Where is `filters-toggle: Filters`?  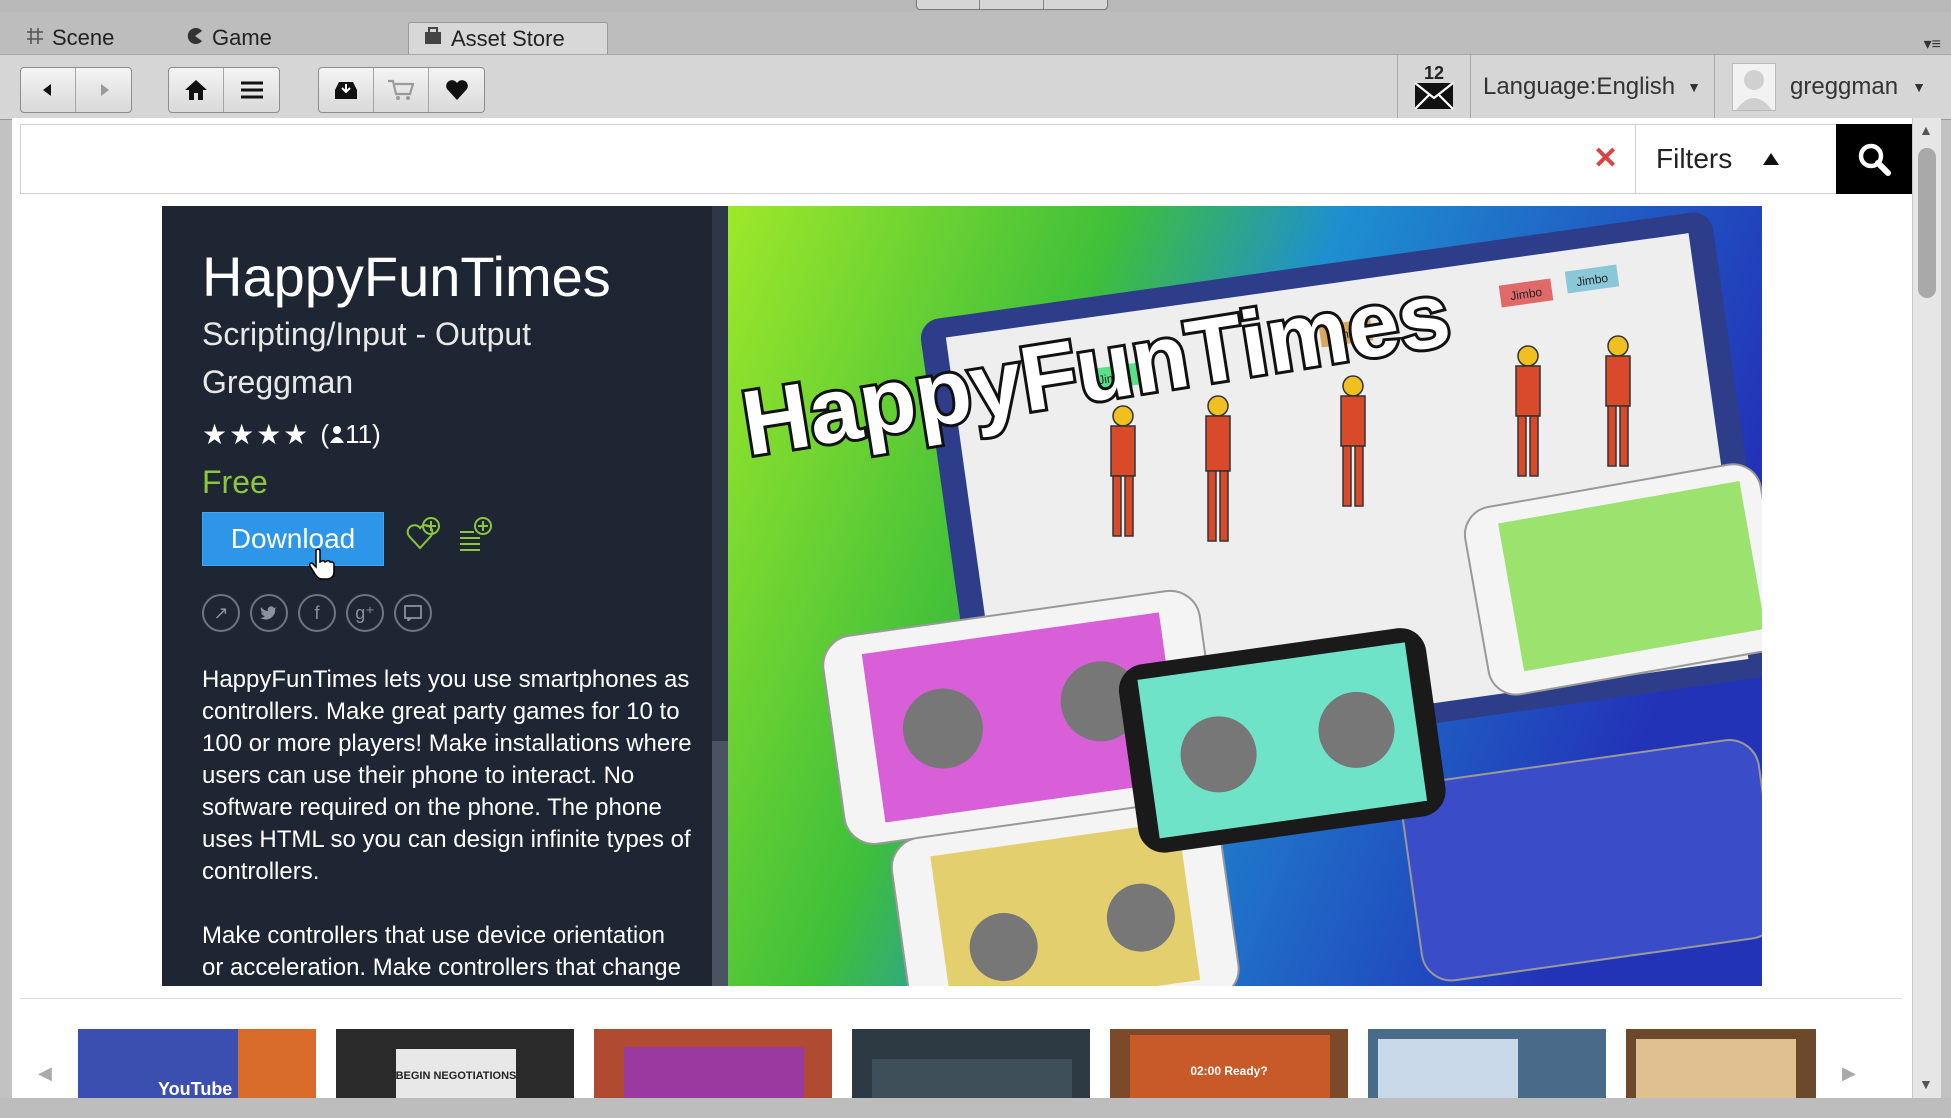 filters-toggle: Filters is located at coordinates (1739, 159).